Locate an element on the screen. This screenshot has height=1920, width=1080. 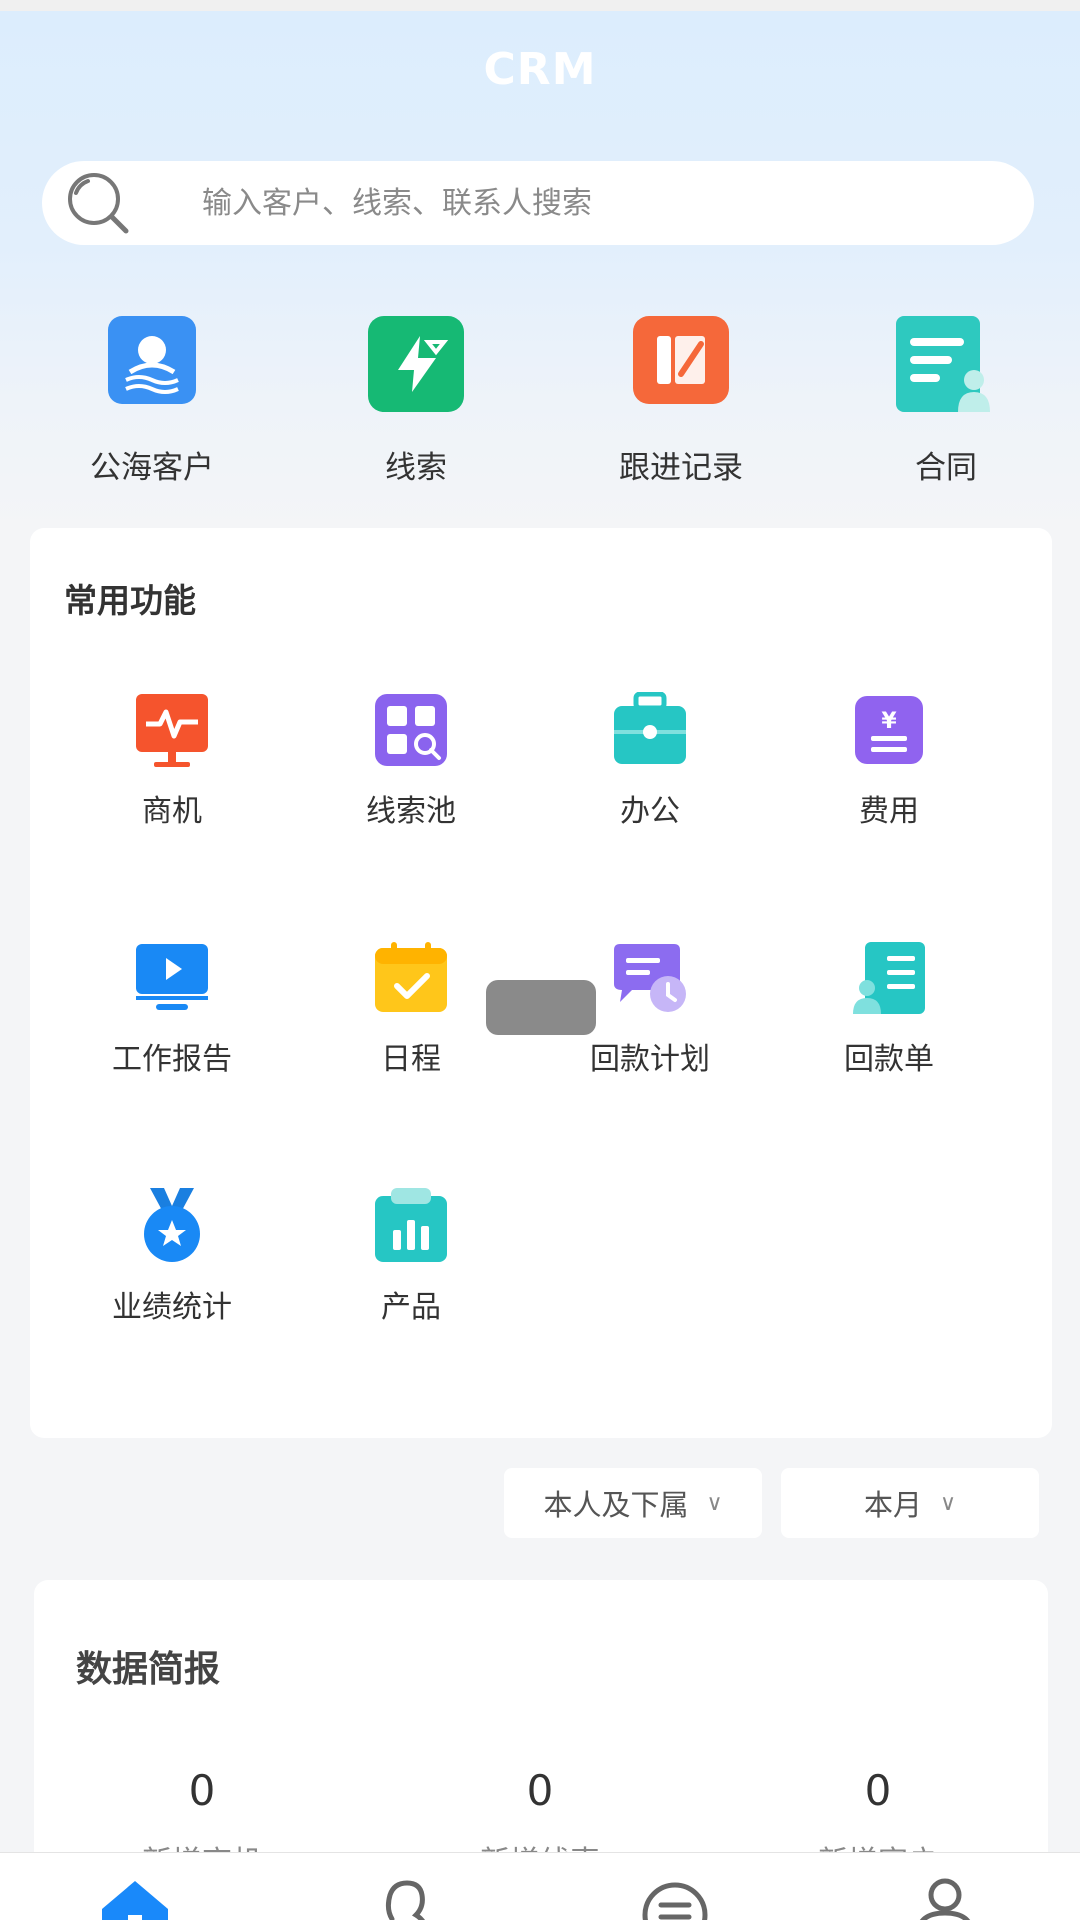
period-filter-dropdown: 本月 ∨ is located at coordinates (910, 1503).